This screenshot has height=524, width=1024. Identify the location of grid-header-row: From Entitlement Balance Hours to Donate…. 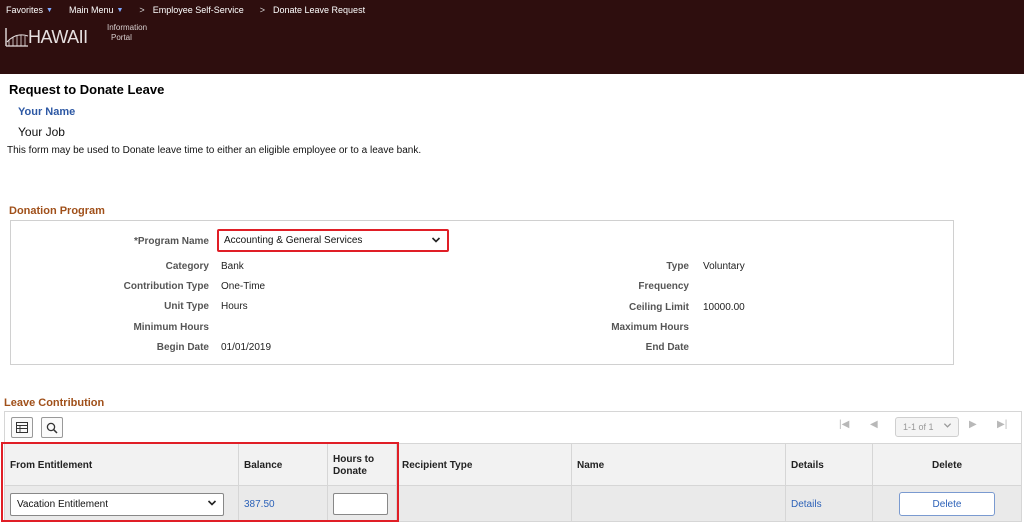
(513, 465).